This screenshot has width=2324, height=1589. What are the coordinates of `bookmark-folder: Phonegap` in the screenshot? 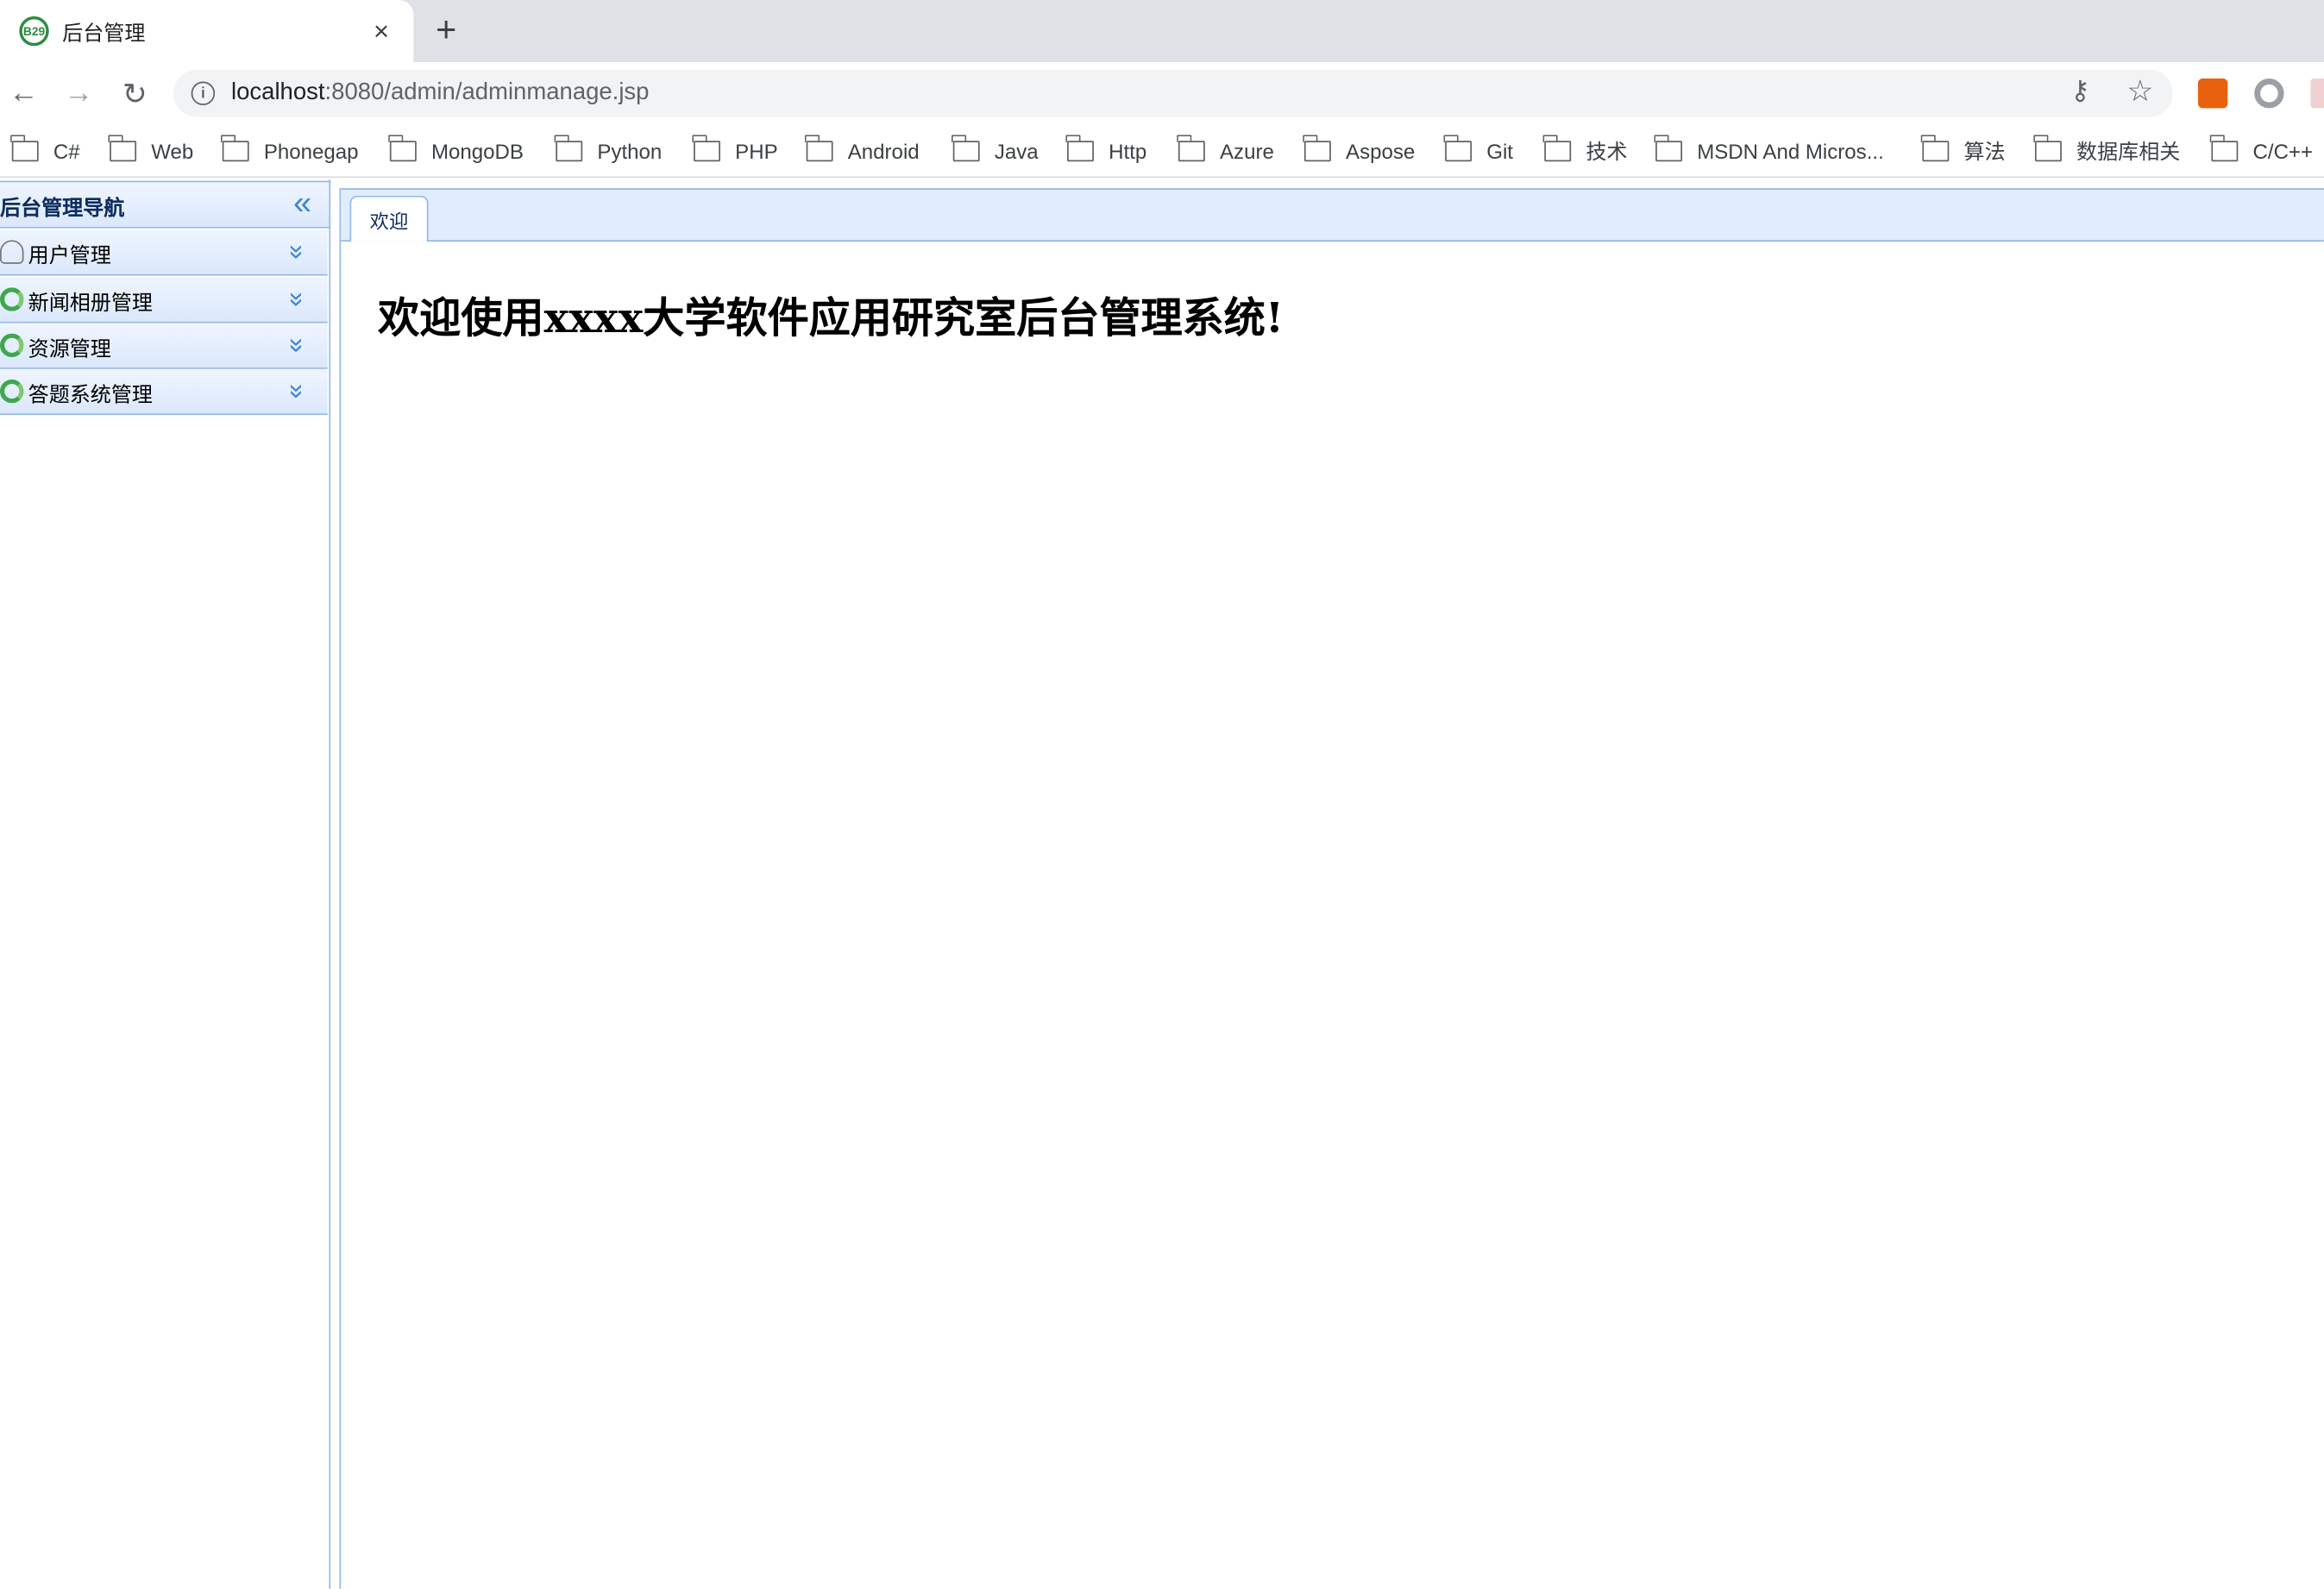 It's located at (290, 150).